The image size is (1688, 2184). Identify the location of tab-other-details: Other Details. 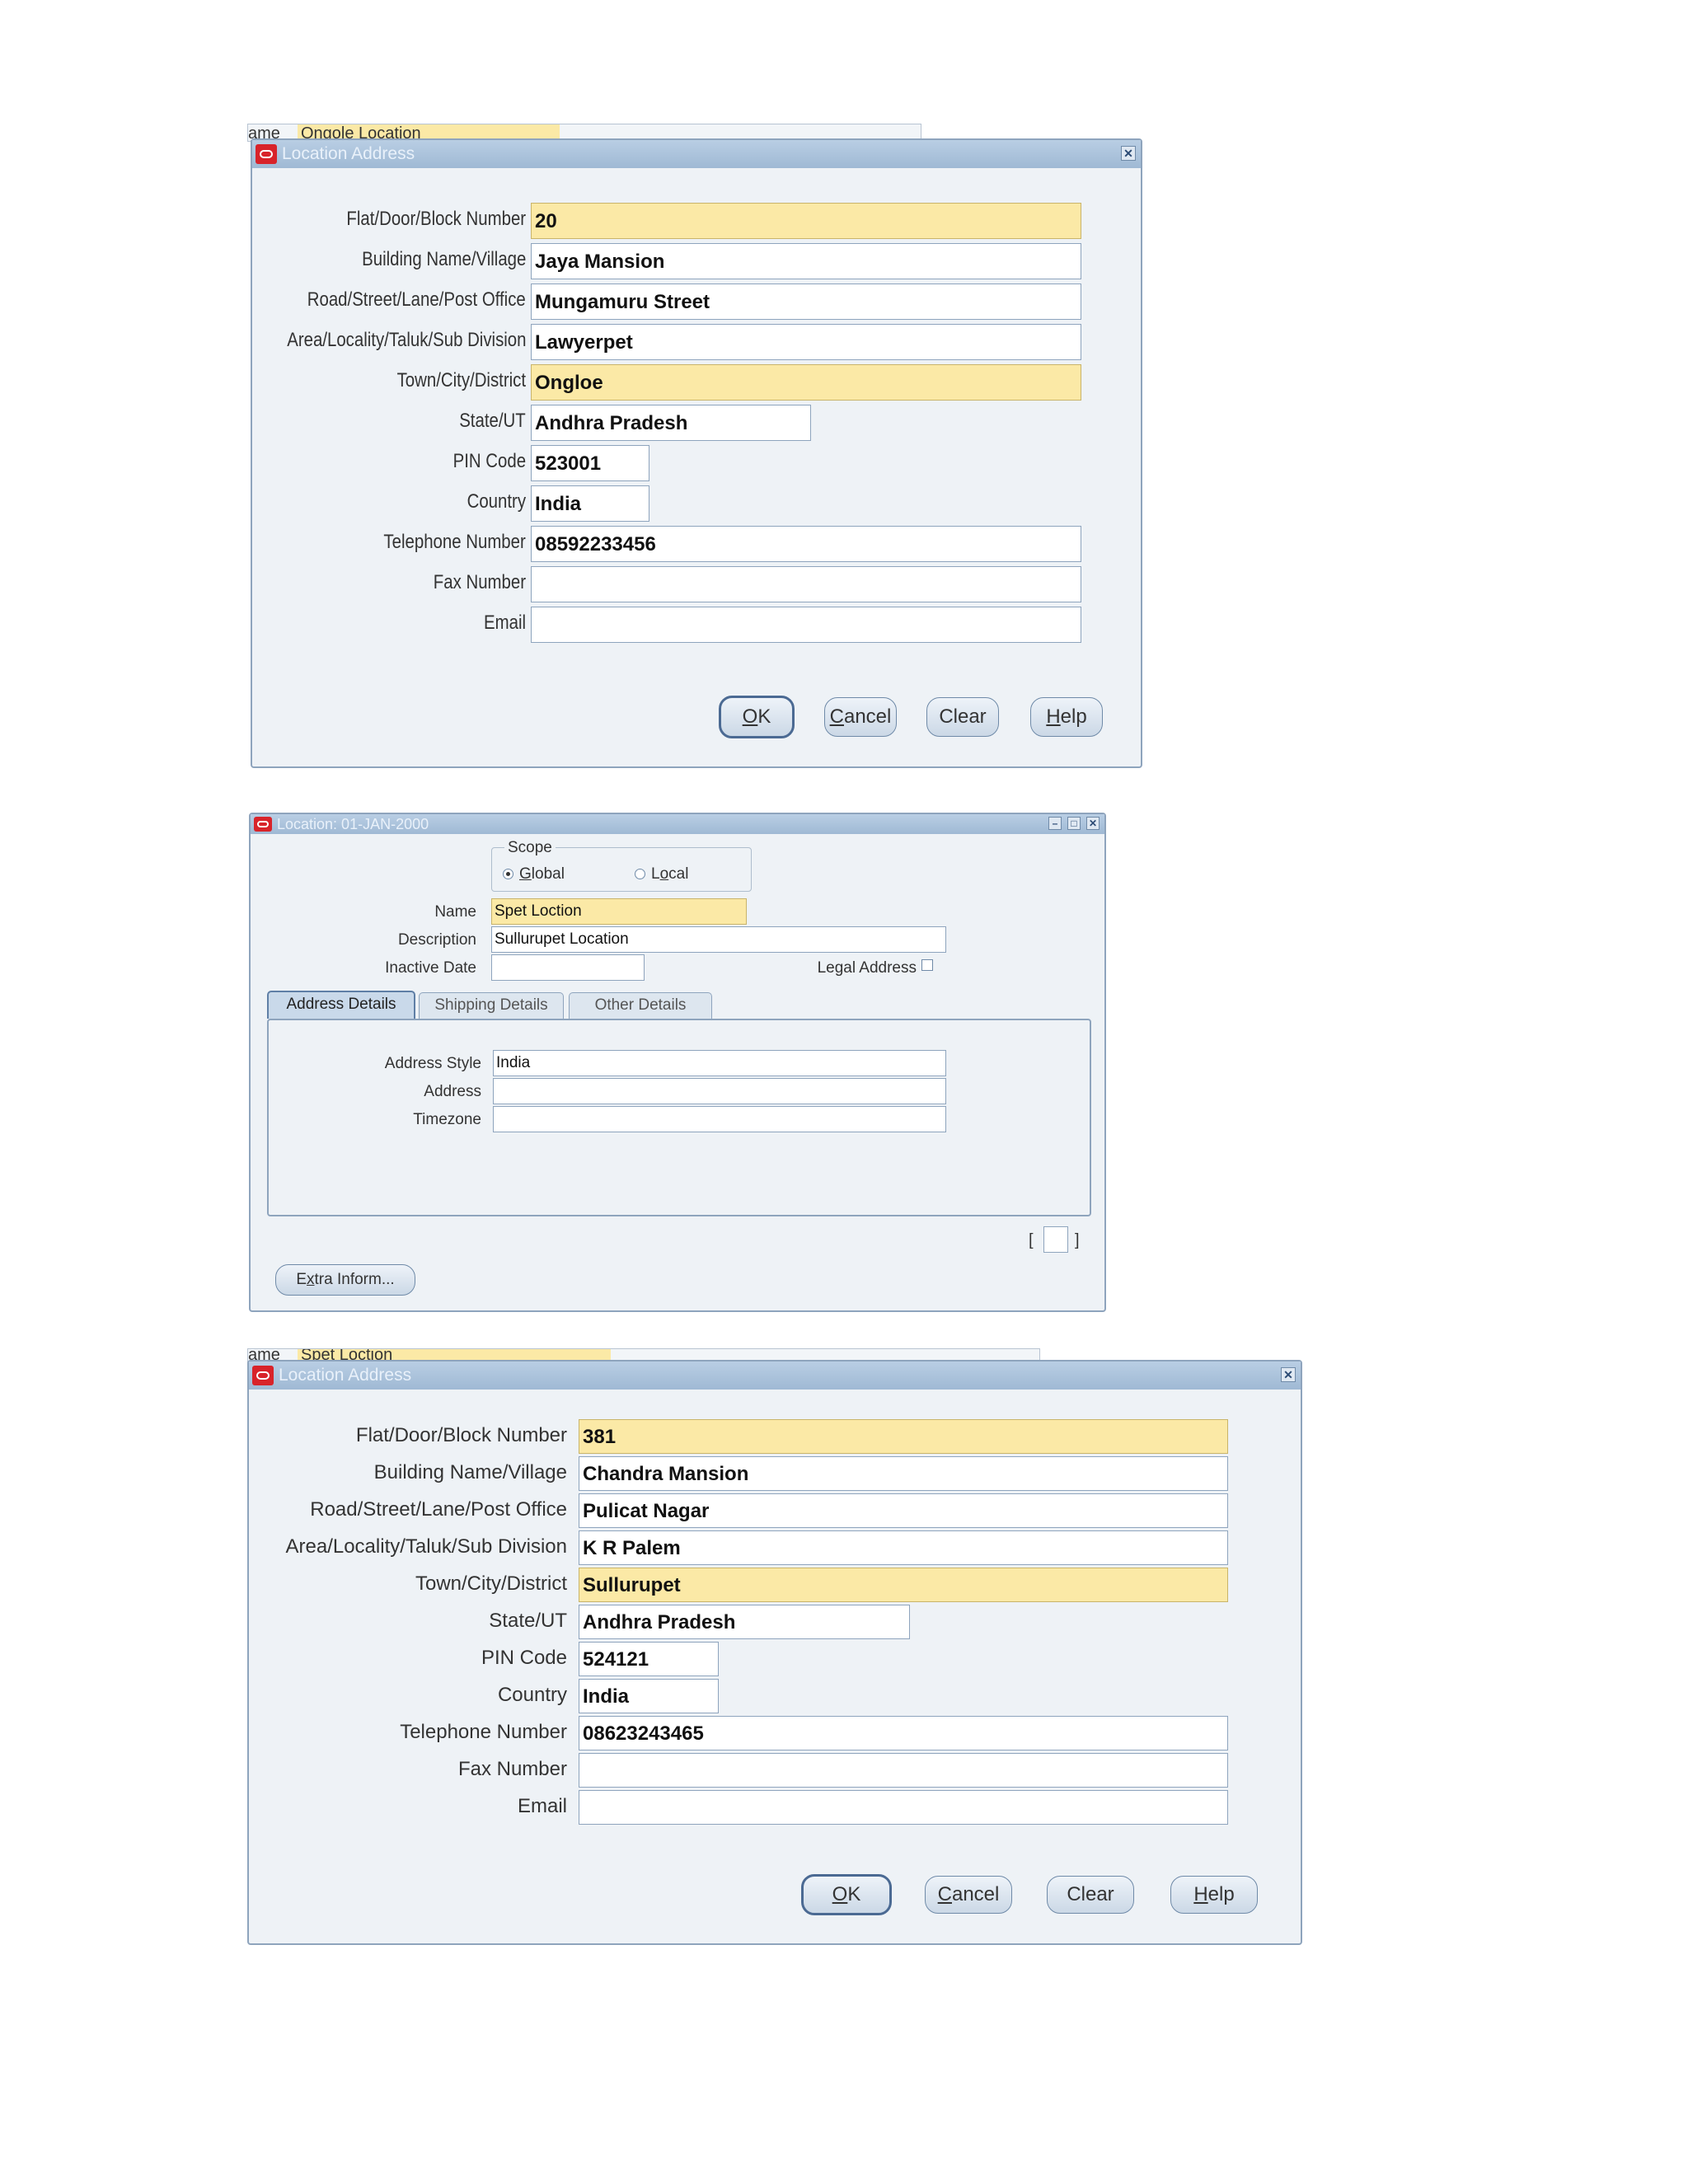
(641, 1005).